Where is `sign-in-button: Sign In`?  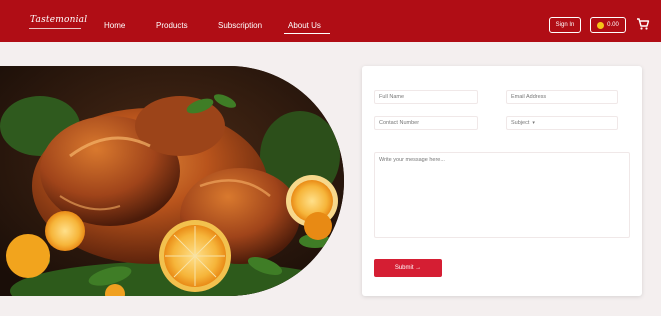 sign-in-button: Sign In is located at coordinates (565, 25).